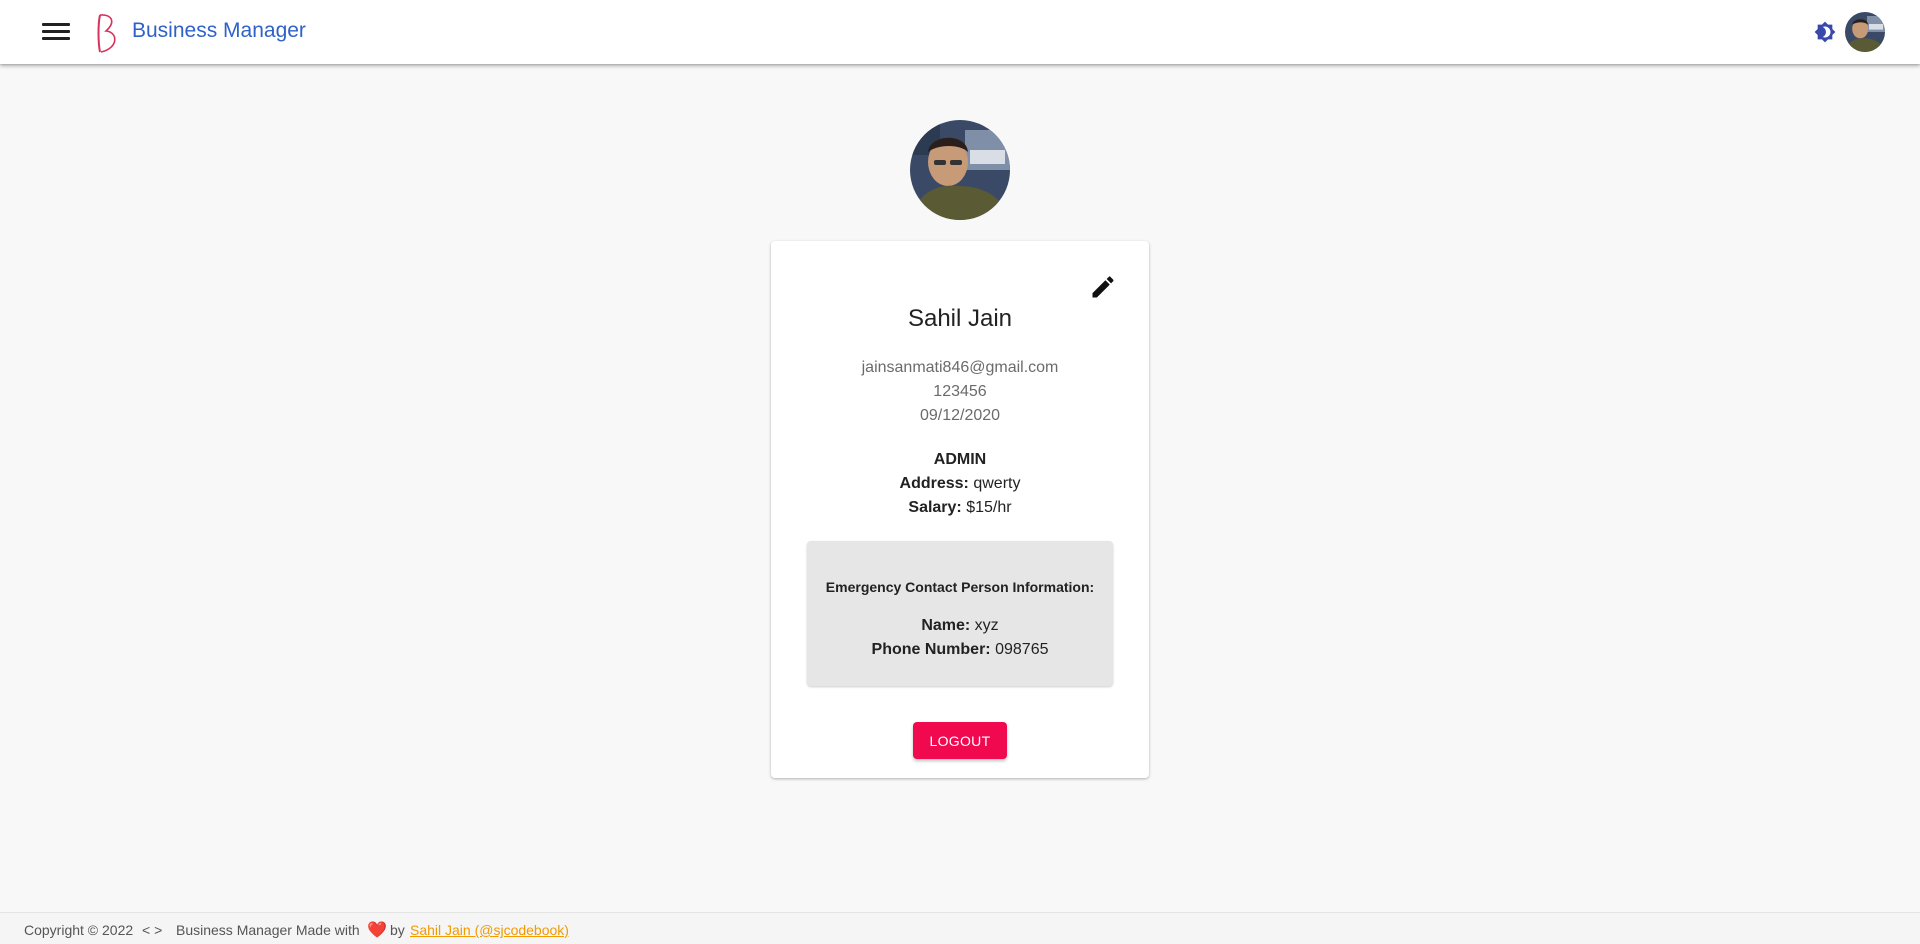 The width and height of the screenshot is (1920, 944). What do you see at coordinates (960, 170) in the screenshot?
I see `profile-avatar` at bounding box center [960, 170].